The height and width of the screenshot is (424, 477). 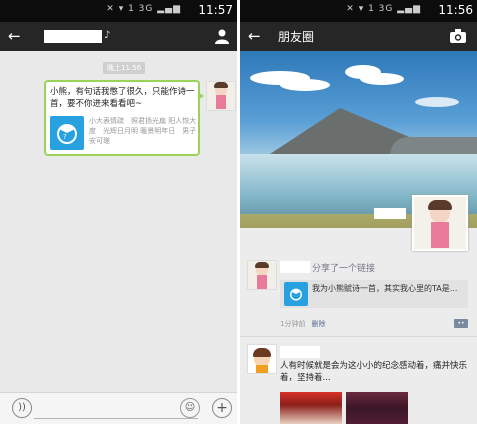 What do you see at coordinates (455, 10) in the screenshot?
I see `status-time: 11:56` at bounding box center [455, 10].